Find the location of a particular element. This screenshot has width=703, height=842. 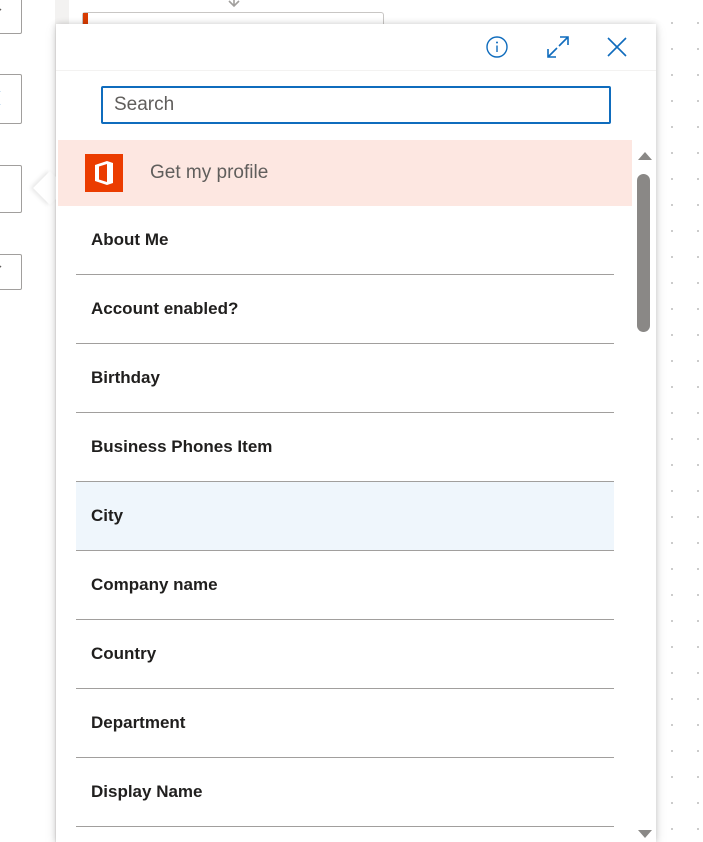

info-icon is located at coordinates (497, 49).